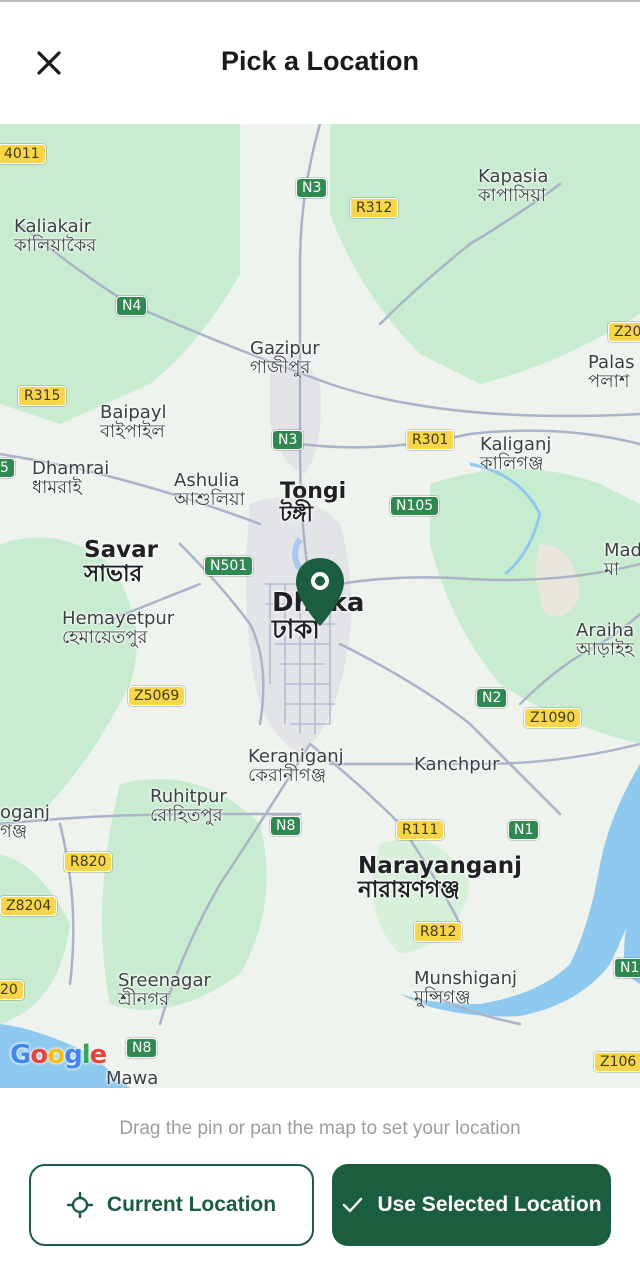  I want to click on place-label: Kapasia কাপাসিয়া, so click(513, 186).